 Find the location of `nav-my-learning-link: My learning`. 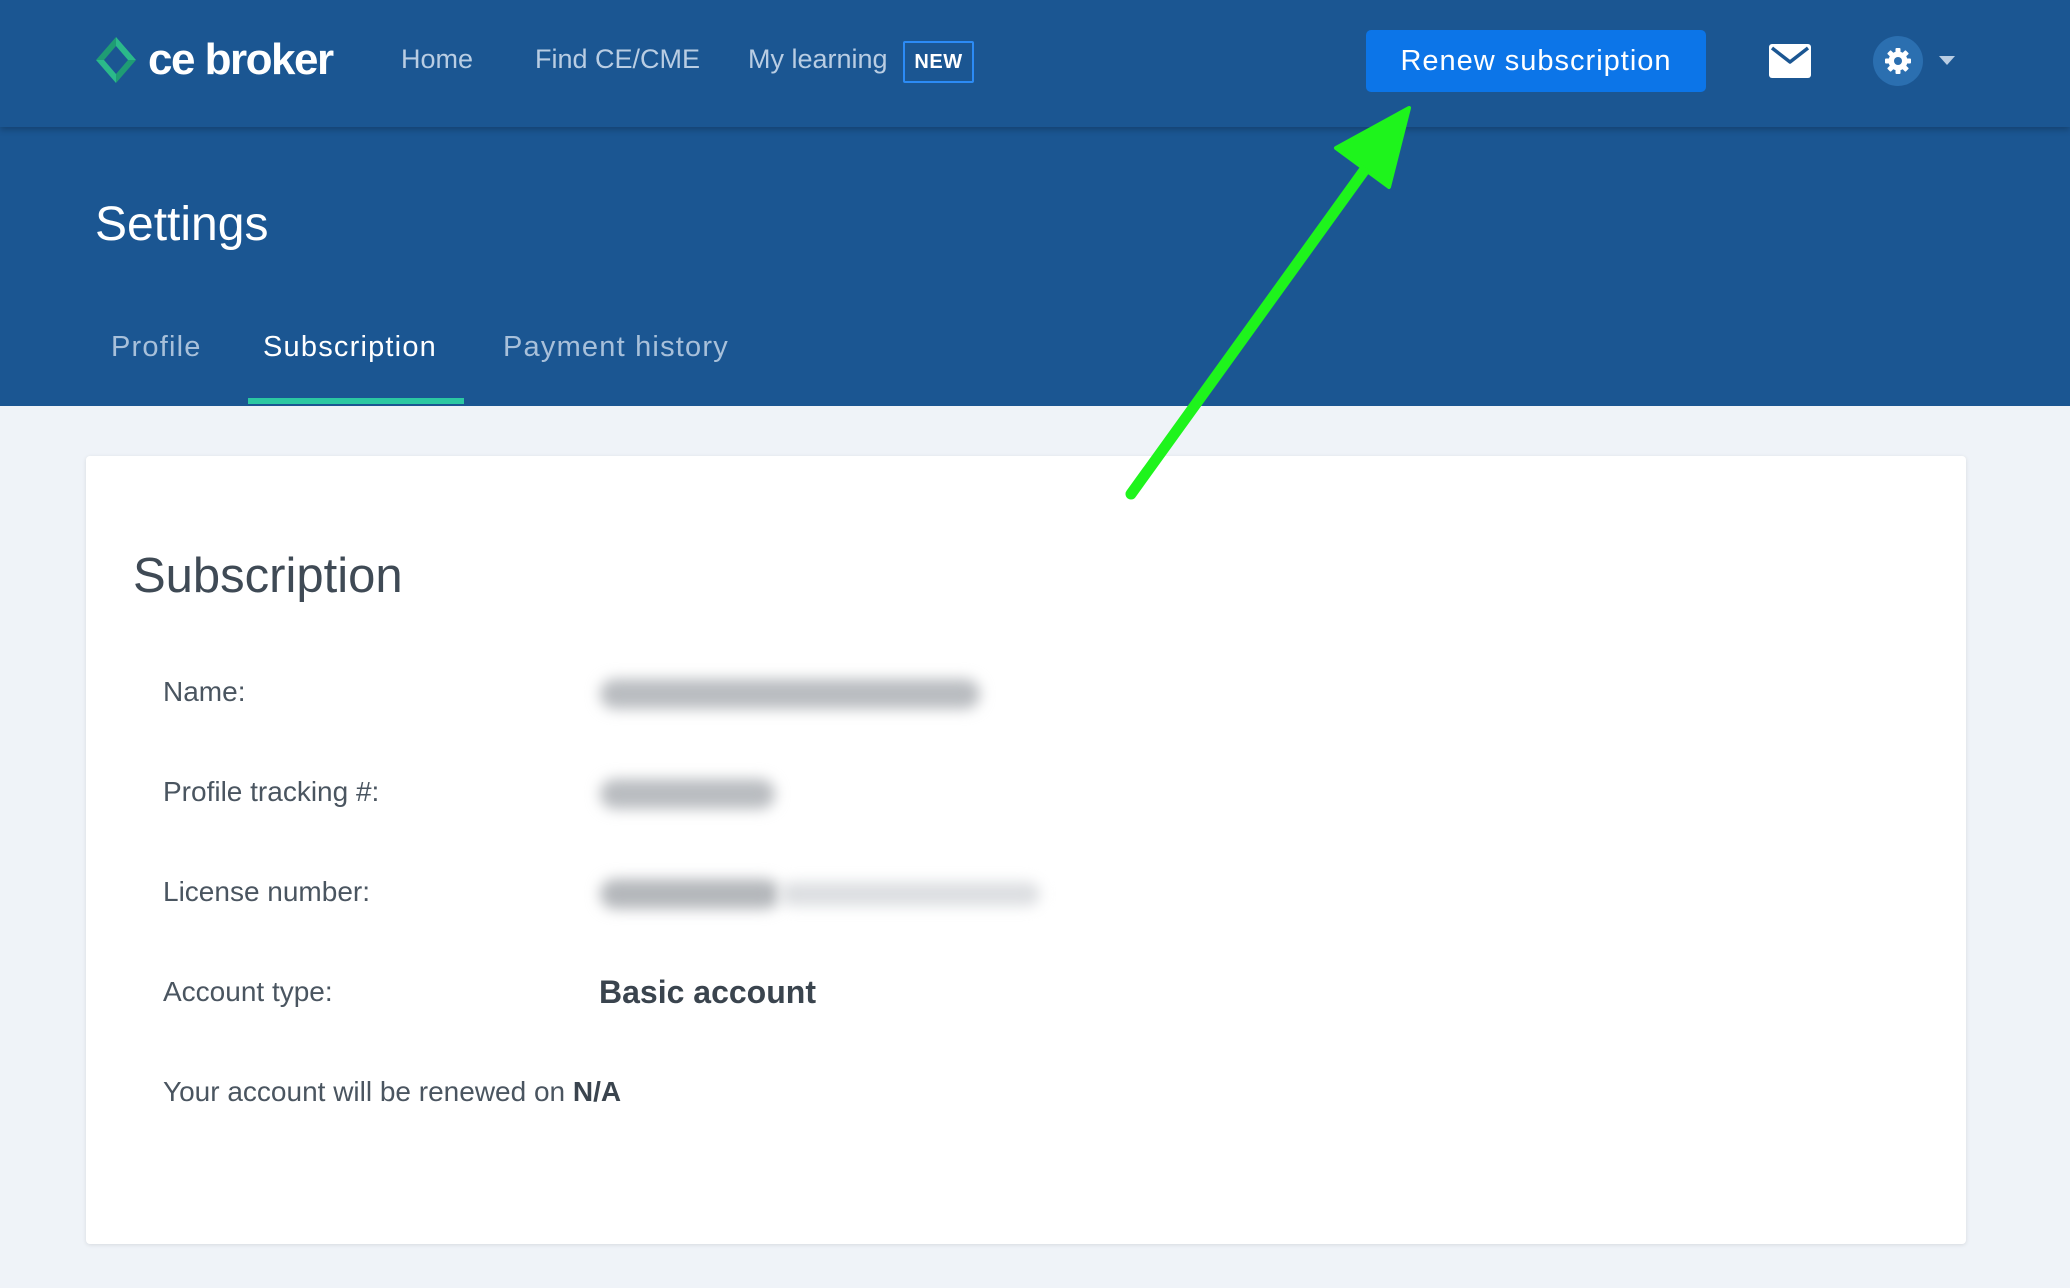

nav-my-learning-link: My learning is located at coordinates (818, 59).